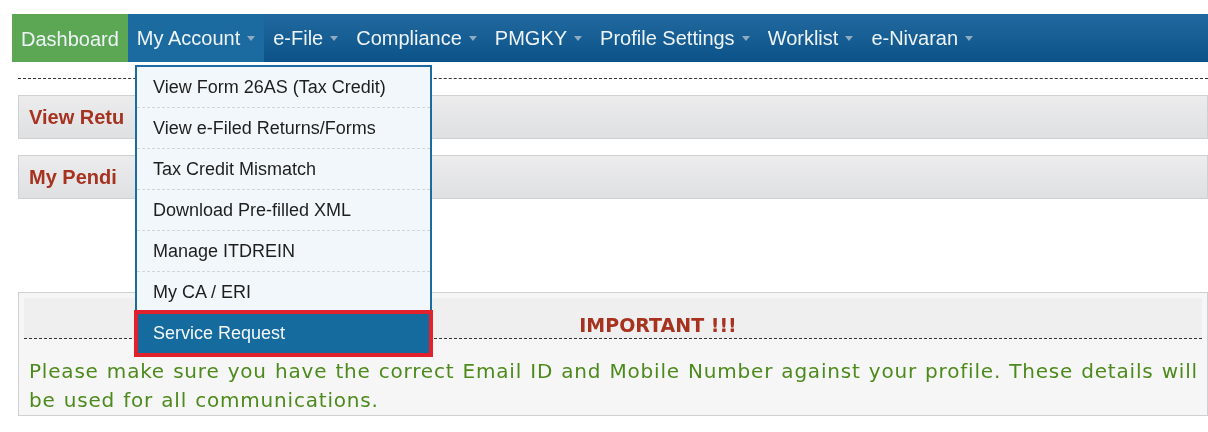  What do you see at coordinates (283, 251) in the screenshot?
I see `menu-item: Manage ITDREIN` at bounding box center [283, 251].